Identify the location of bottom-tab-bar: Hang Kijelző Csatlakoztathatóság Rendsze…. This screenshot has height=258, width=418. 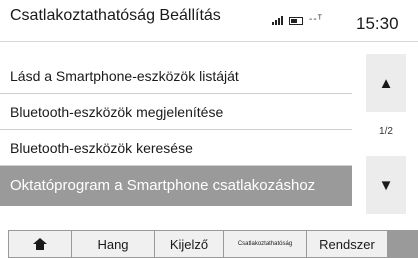
(213, 244).